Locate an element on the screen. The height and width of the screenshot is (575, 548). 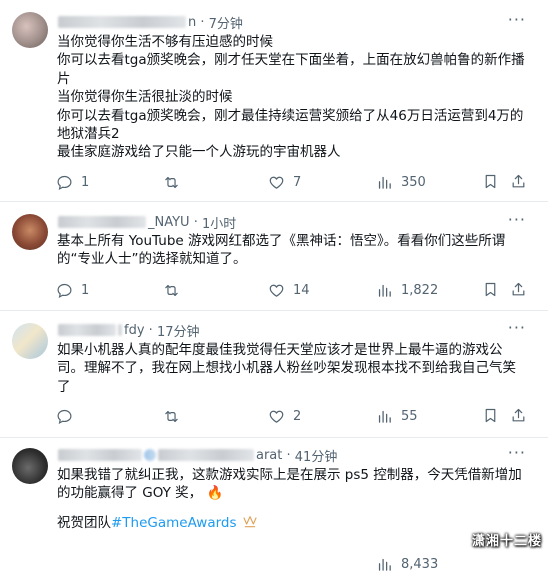
like-button: 14 is located at coordinates (289, 290).